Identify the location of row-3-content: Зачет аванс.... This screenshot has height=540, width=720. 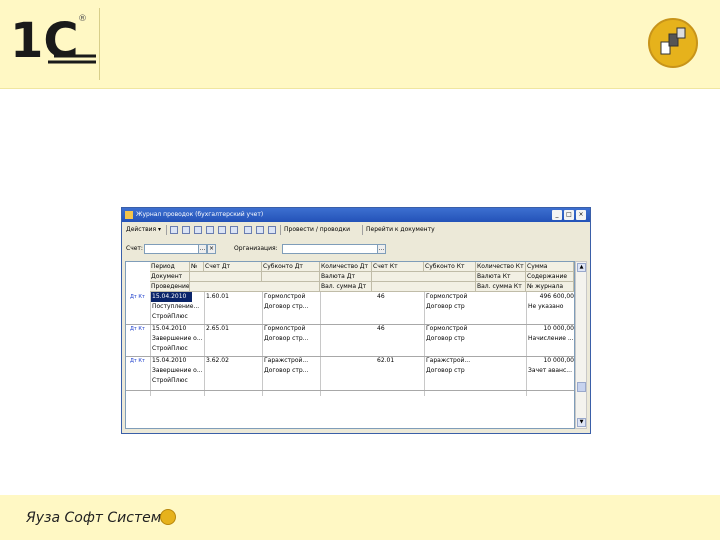
(550, 371).